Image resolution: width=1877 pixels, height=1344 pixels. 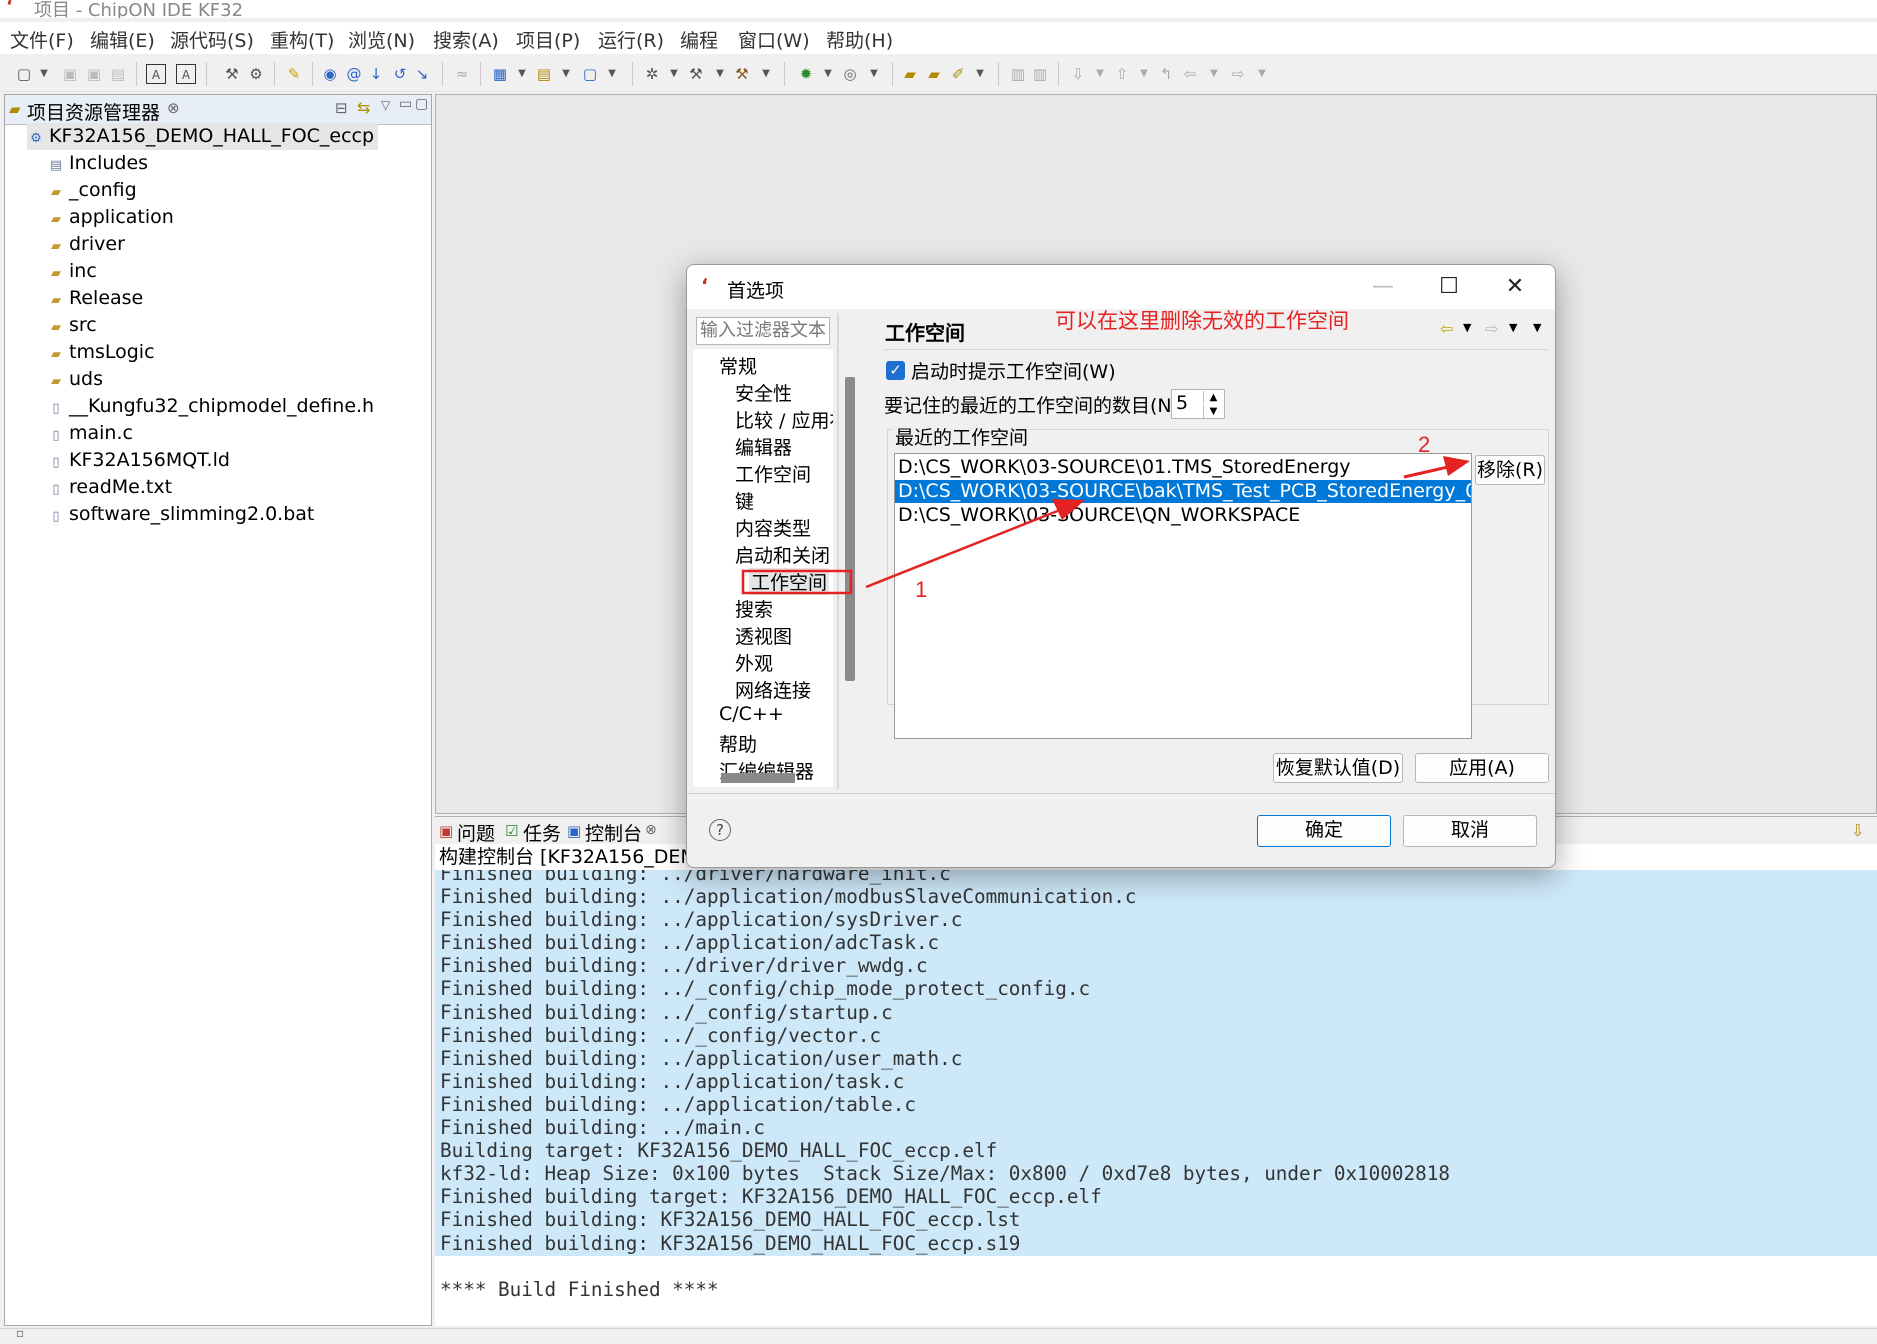 I want to click on tab-problems: 问题, so click(x=476, y=832).